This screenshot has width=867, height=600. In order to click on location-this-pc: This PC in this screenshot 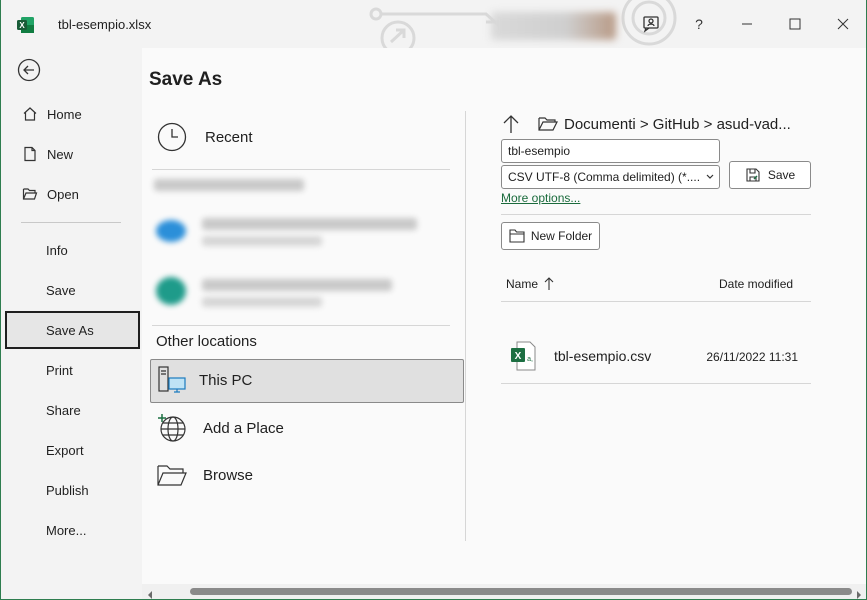, I will do `click(307, 381)`.